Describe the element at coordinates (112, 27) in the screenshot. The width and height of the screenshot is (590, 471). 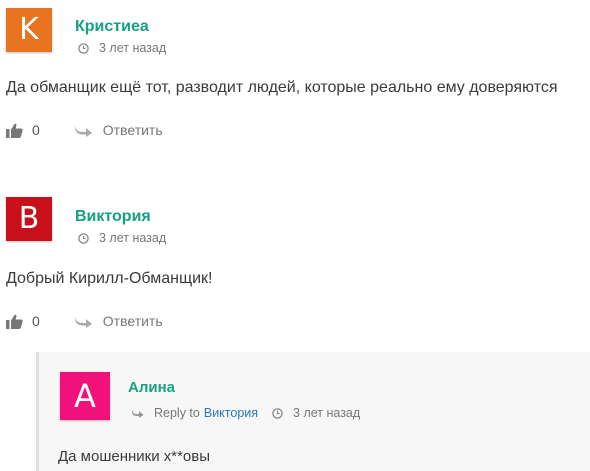
I see `comment-author: Кристиеа` at that location.